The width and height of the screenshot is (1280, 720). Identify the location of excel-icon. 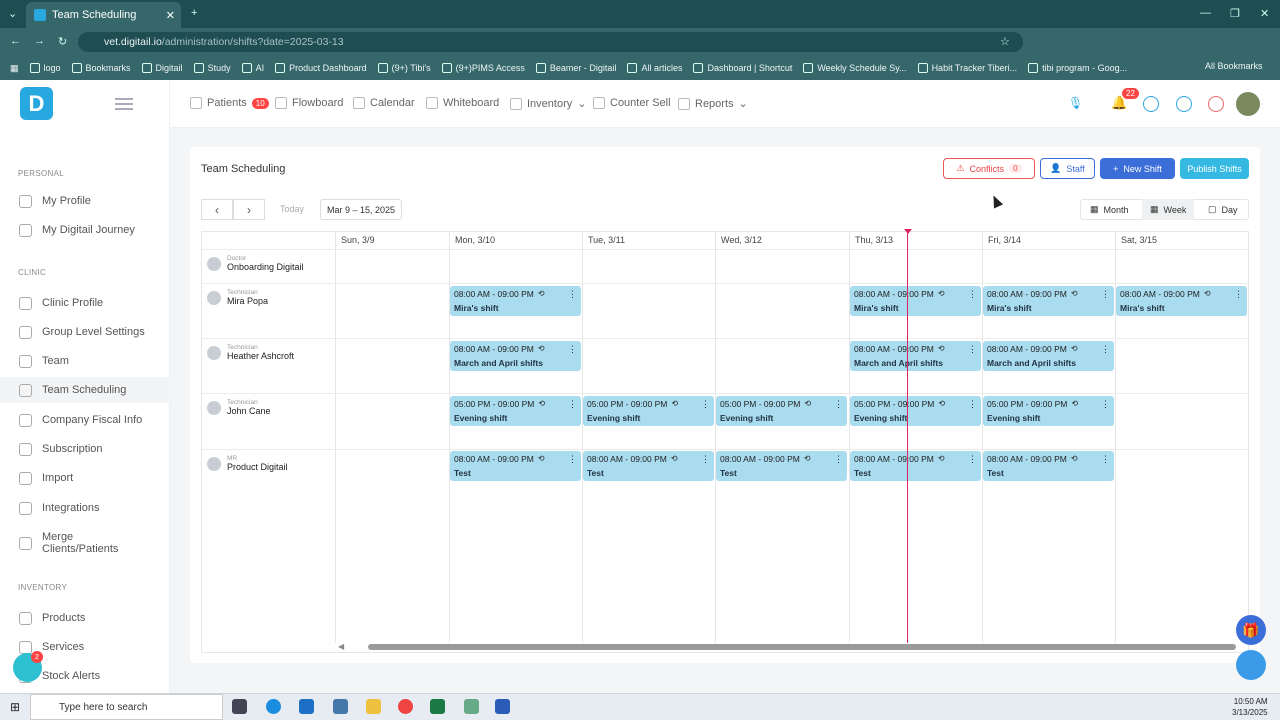
(437, 706).